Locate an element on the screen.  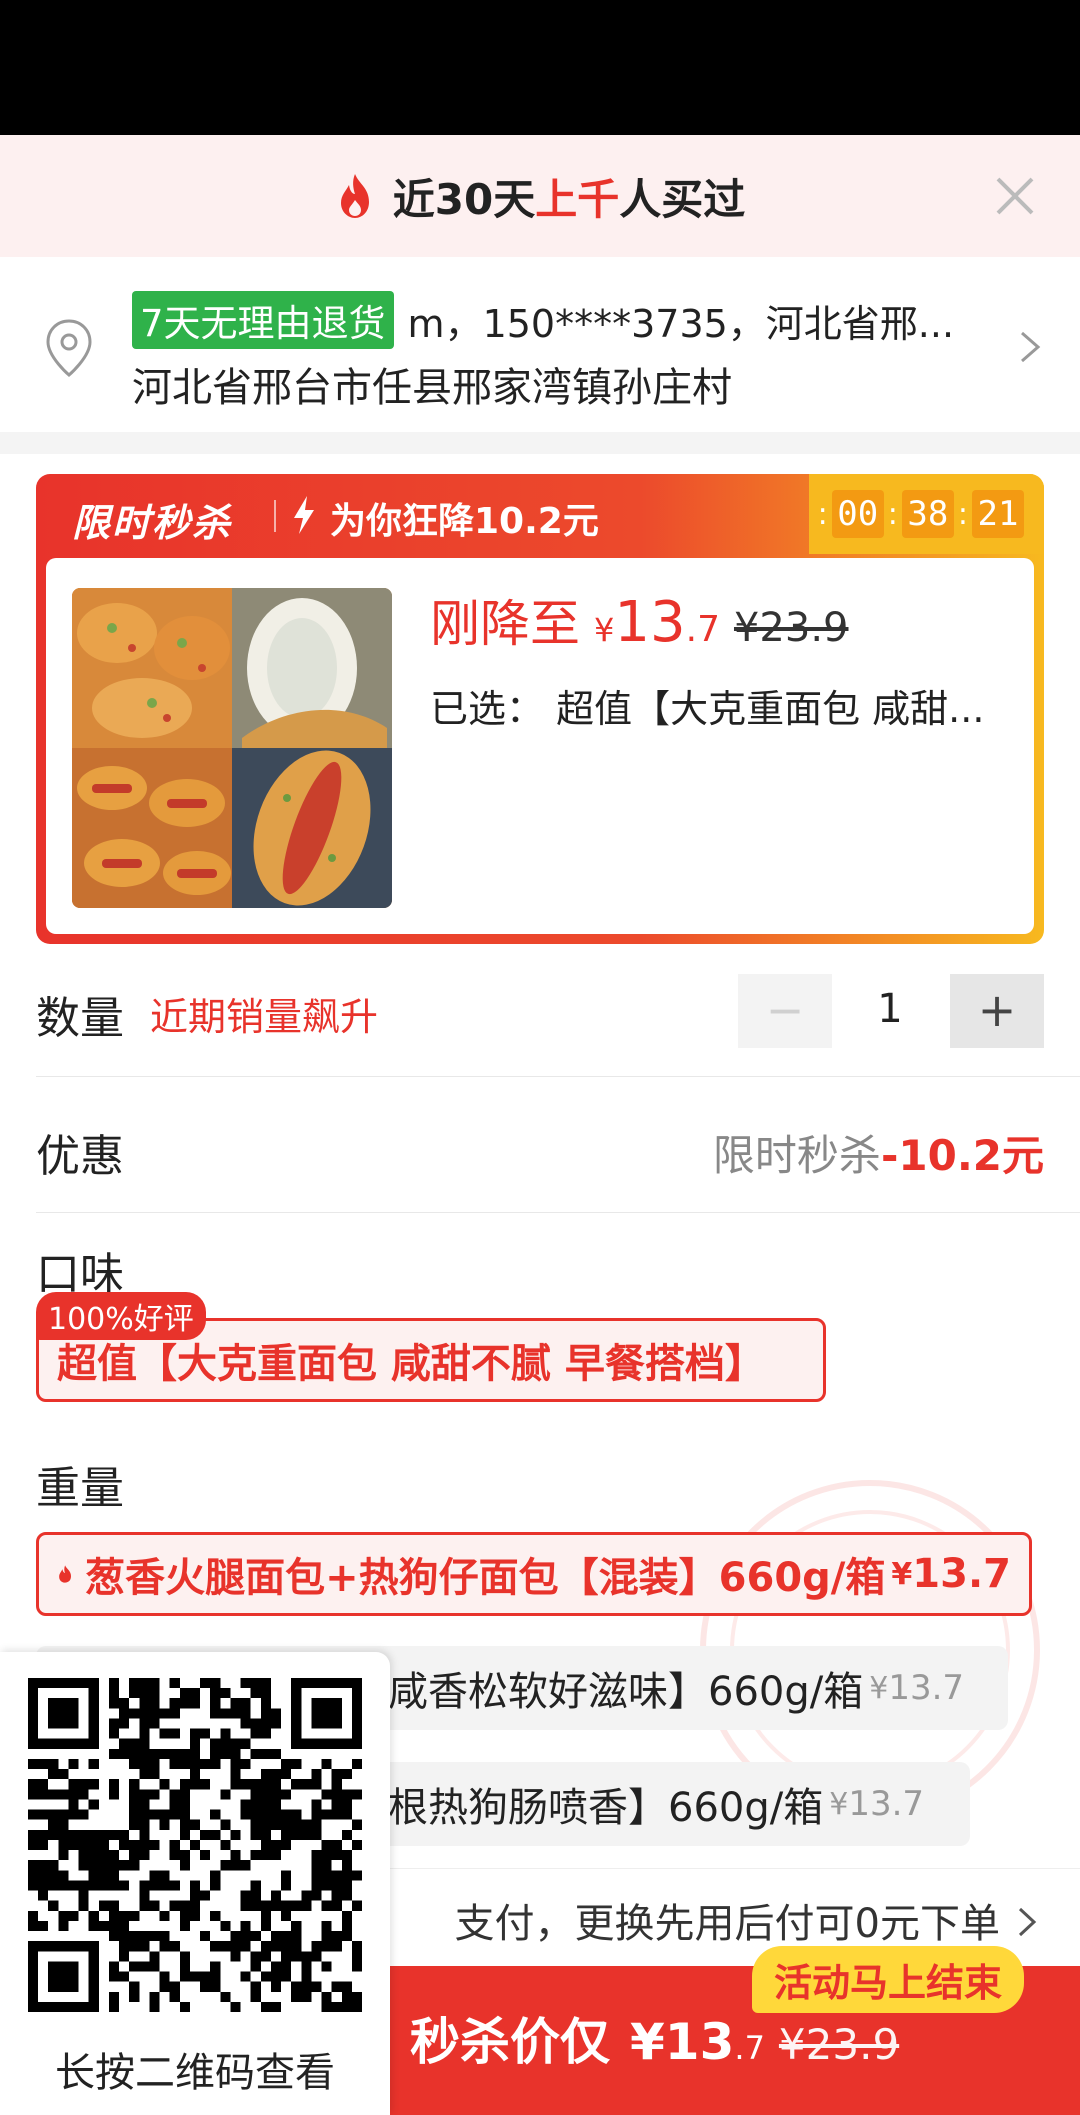
buy-price-integer: 13 is located at coordinates (699, 2042).